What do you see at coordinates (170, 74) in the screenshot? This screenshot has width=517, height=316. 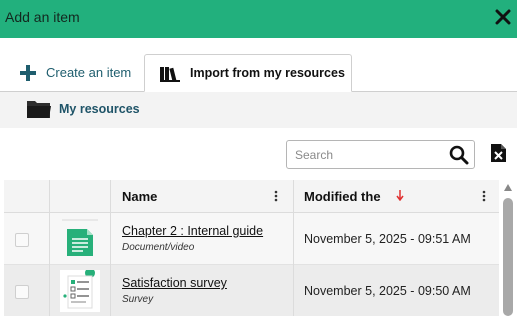 I see `books-icon` at bounding box center [170, 74].